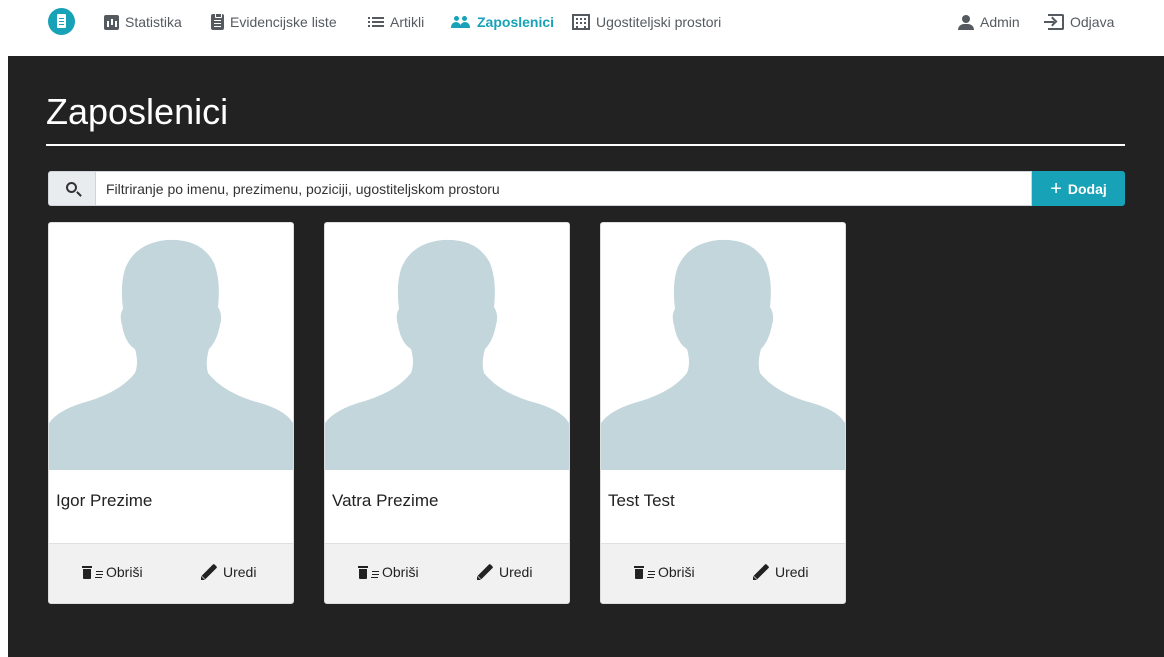  What do you see at coordinates (659, 22) in the screenshot?
I see `nav-item-label: Ugostiteljski prostori` at bounding box center [659, 22].